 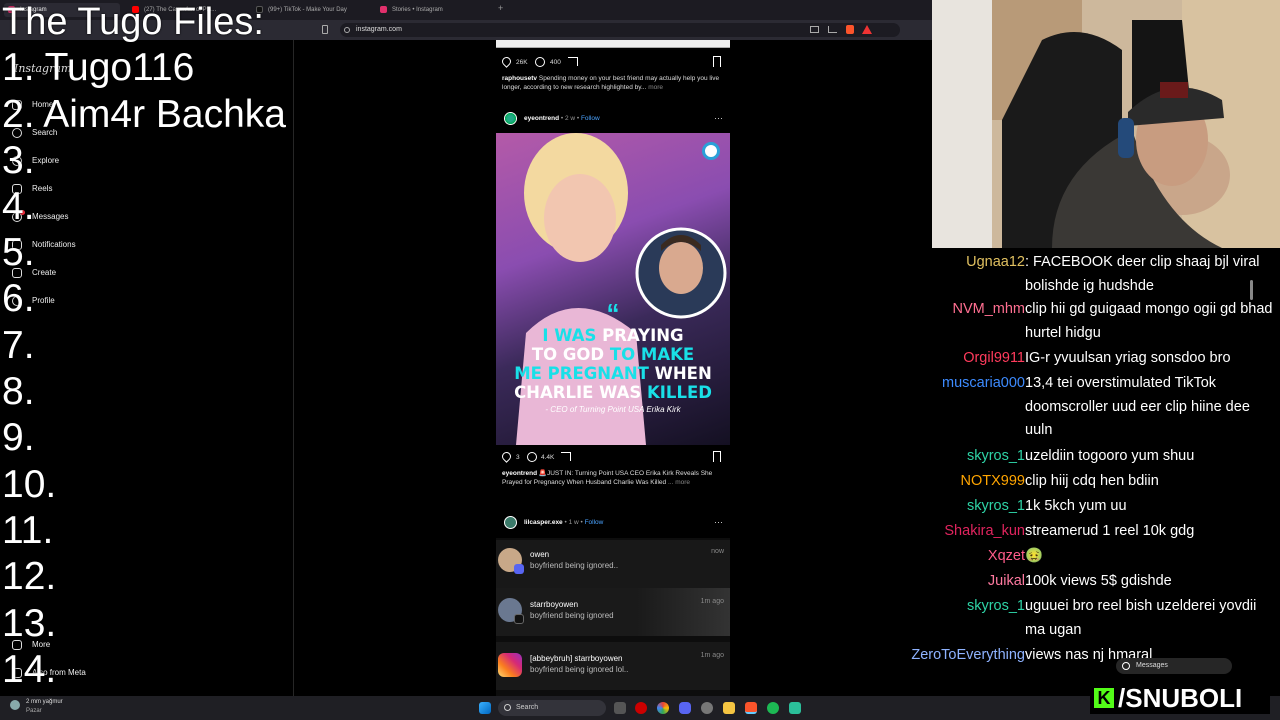 What do you see at coordinates (17, 245) in the screenshot?
I see `heart-icon` at bounding box center [17, 245].